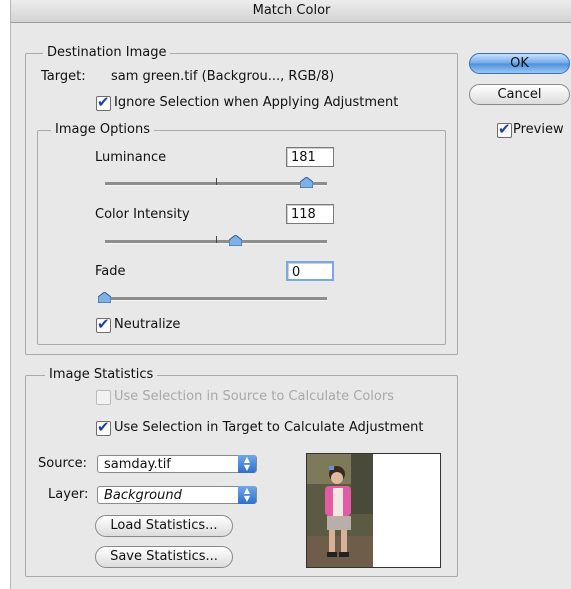 The height and width of the screenshot is (589, 571). What do you see at coordinates (103, 129) in the screenshot?
I see `image-options-legend: Image Options` at bounding box center [103, 129].